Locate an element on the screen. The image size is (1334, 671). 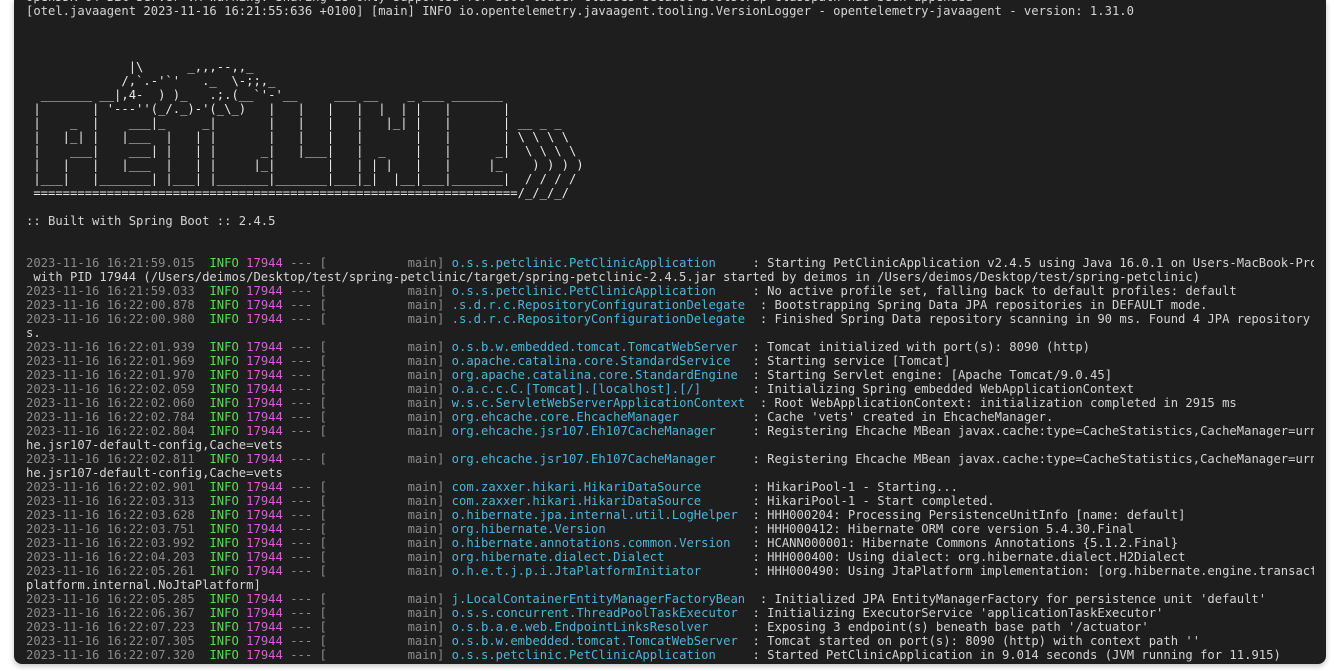
log-timestamp: 2023-11-16 16:22:02.059 is located at coordinates (110, 389).